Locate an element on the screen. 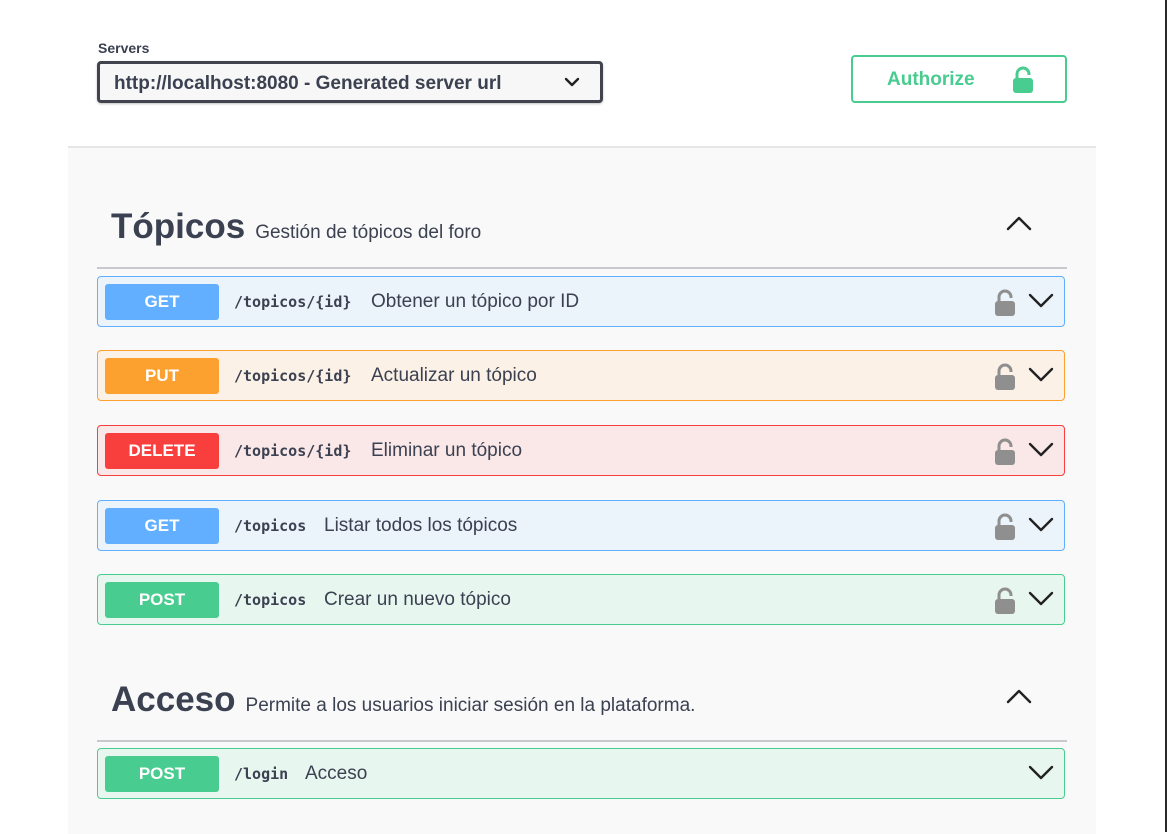 The width and height of the screenshot is (1167, 834). method-badge: DELETE is located at coordinates (162, 451).